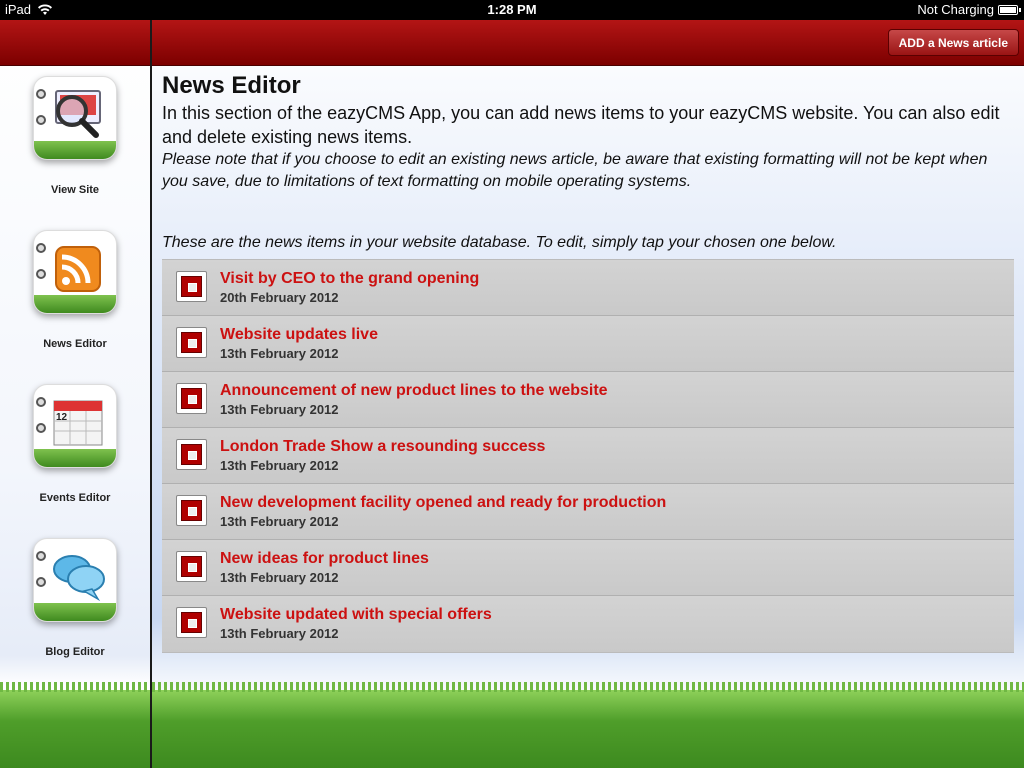 The image size is (1024, 768). Describe the element at coordinates (588, 344) in the screenshot. I see `news-item: Website updates live 13th February 2012` at that location.